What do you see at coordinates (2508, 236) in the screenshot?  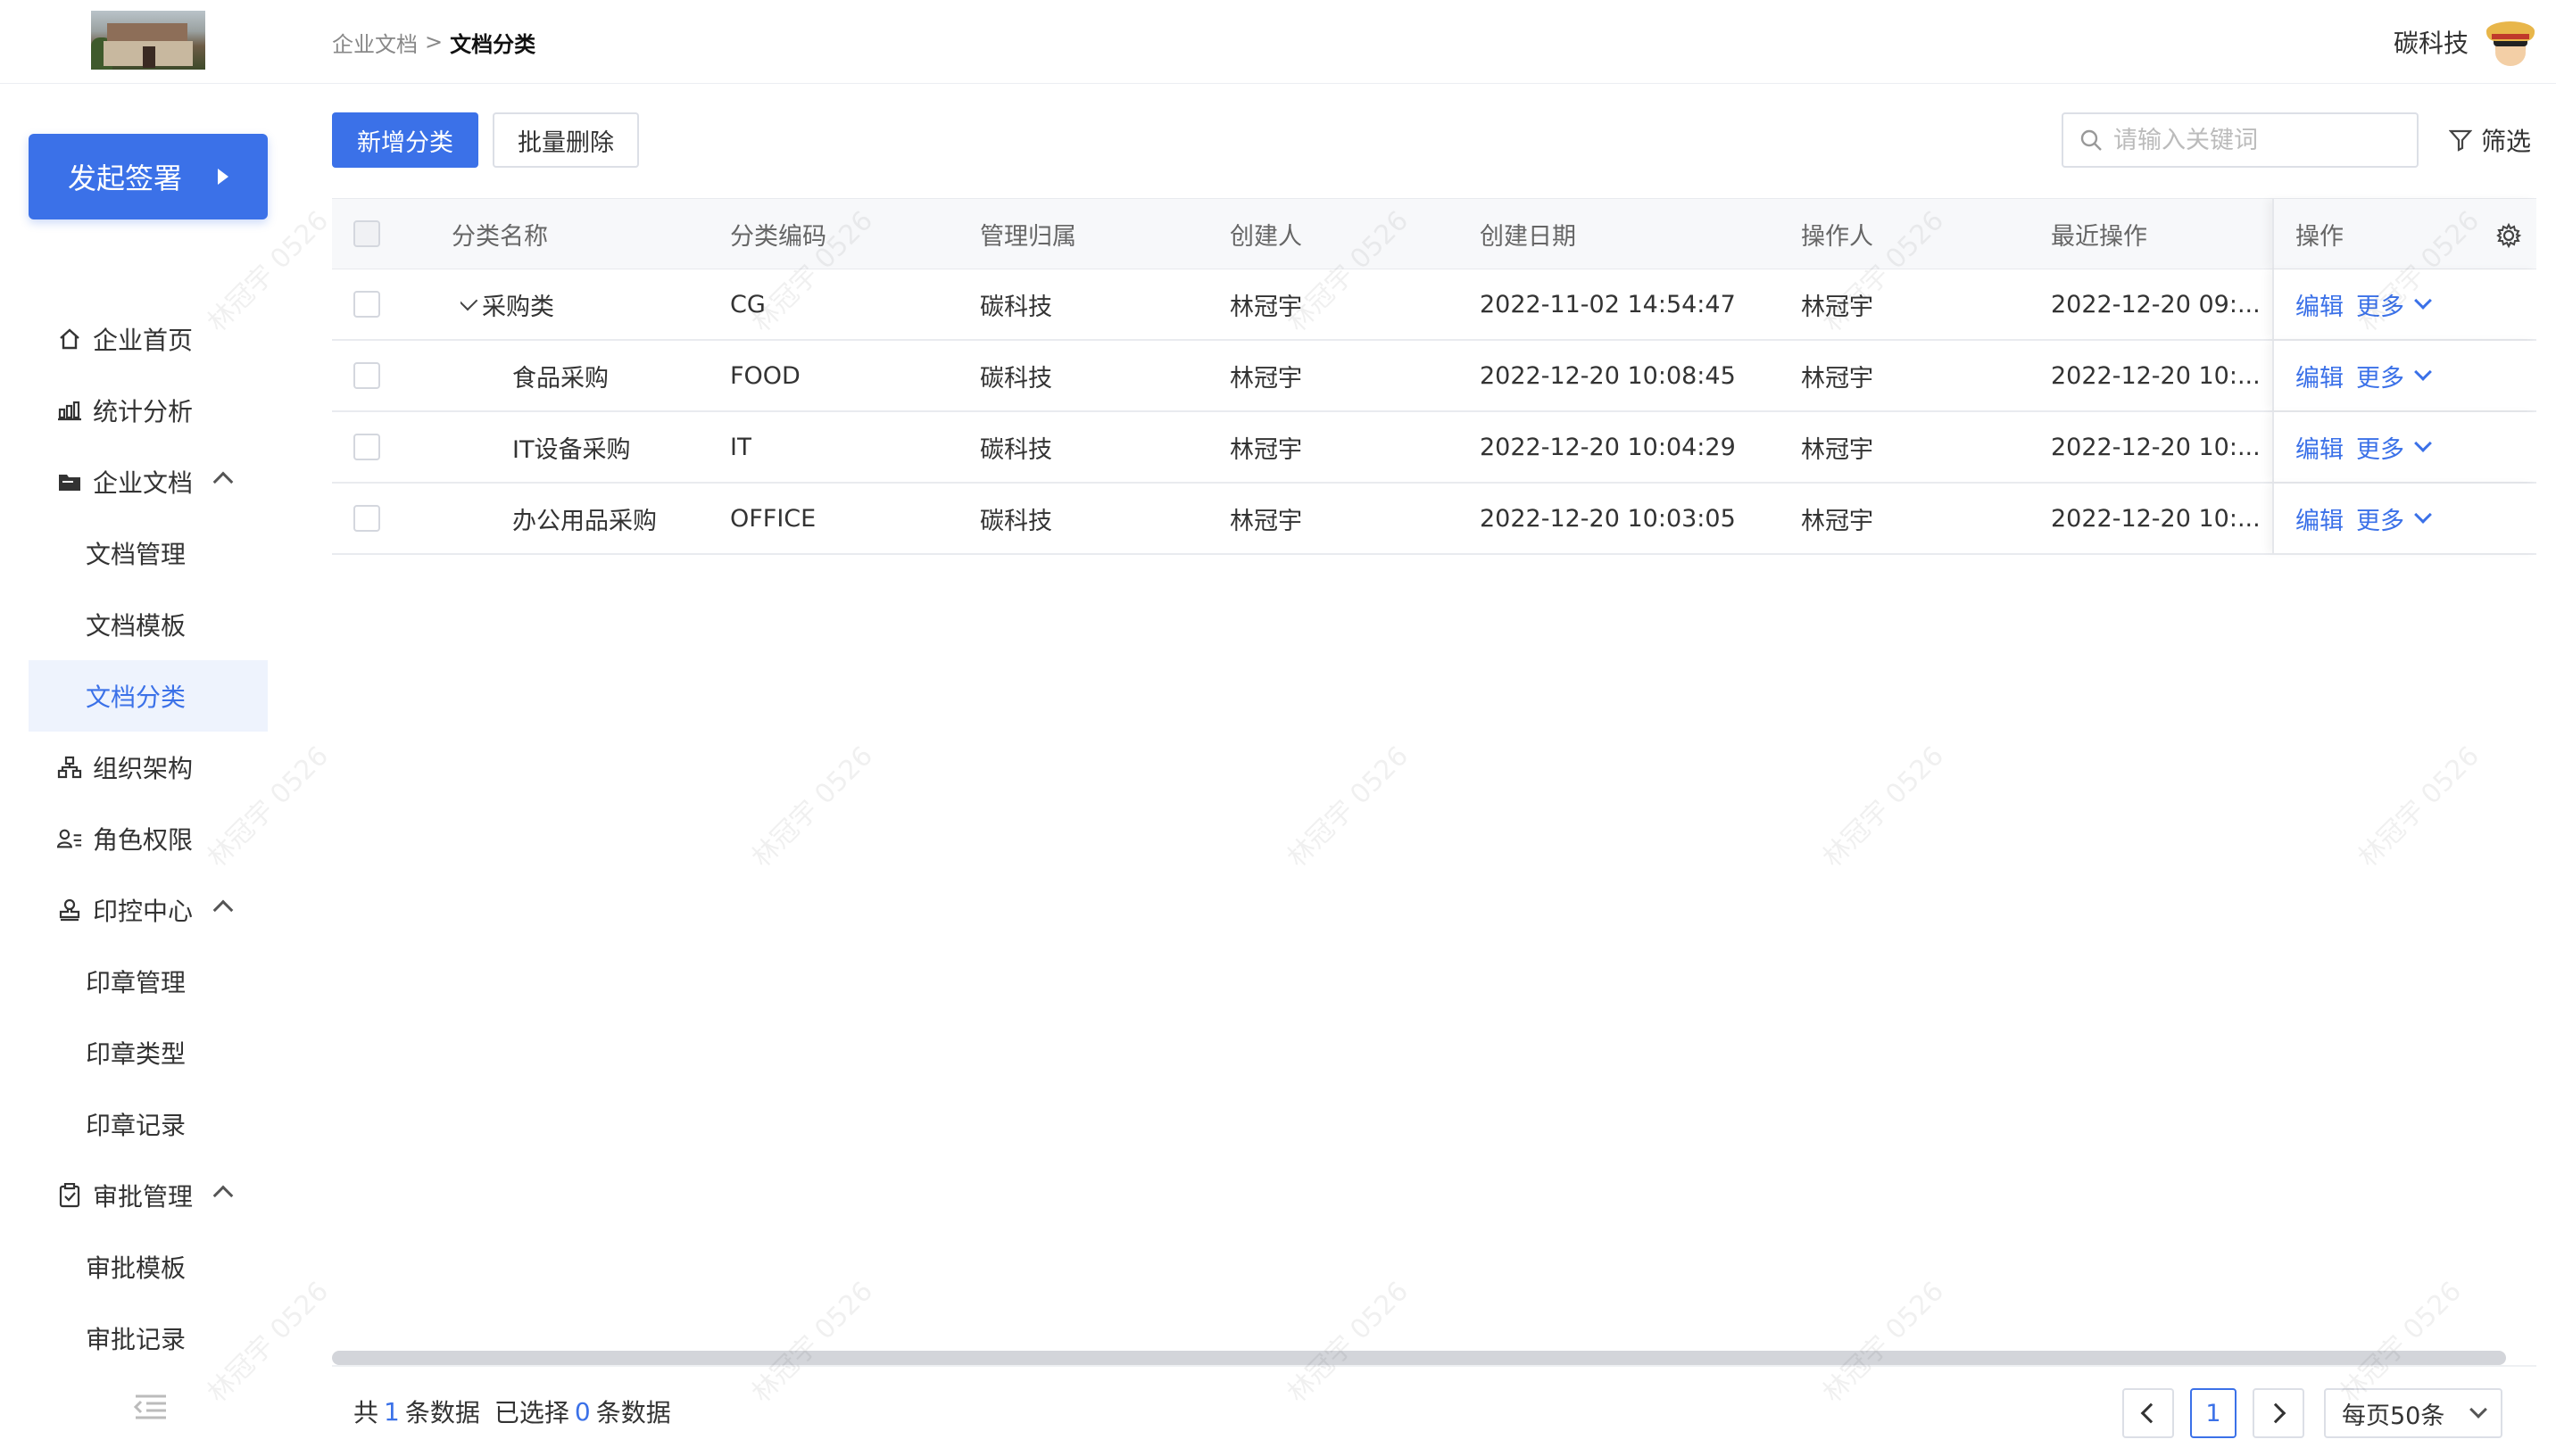 I see `gear-icon` at bounding box center [2508, 236].